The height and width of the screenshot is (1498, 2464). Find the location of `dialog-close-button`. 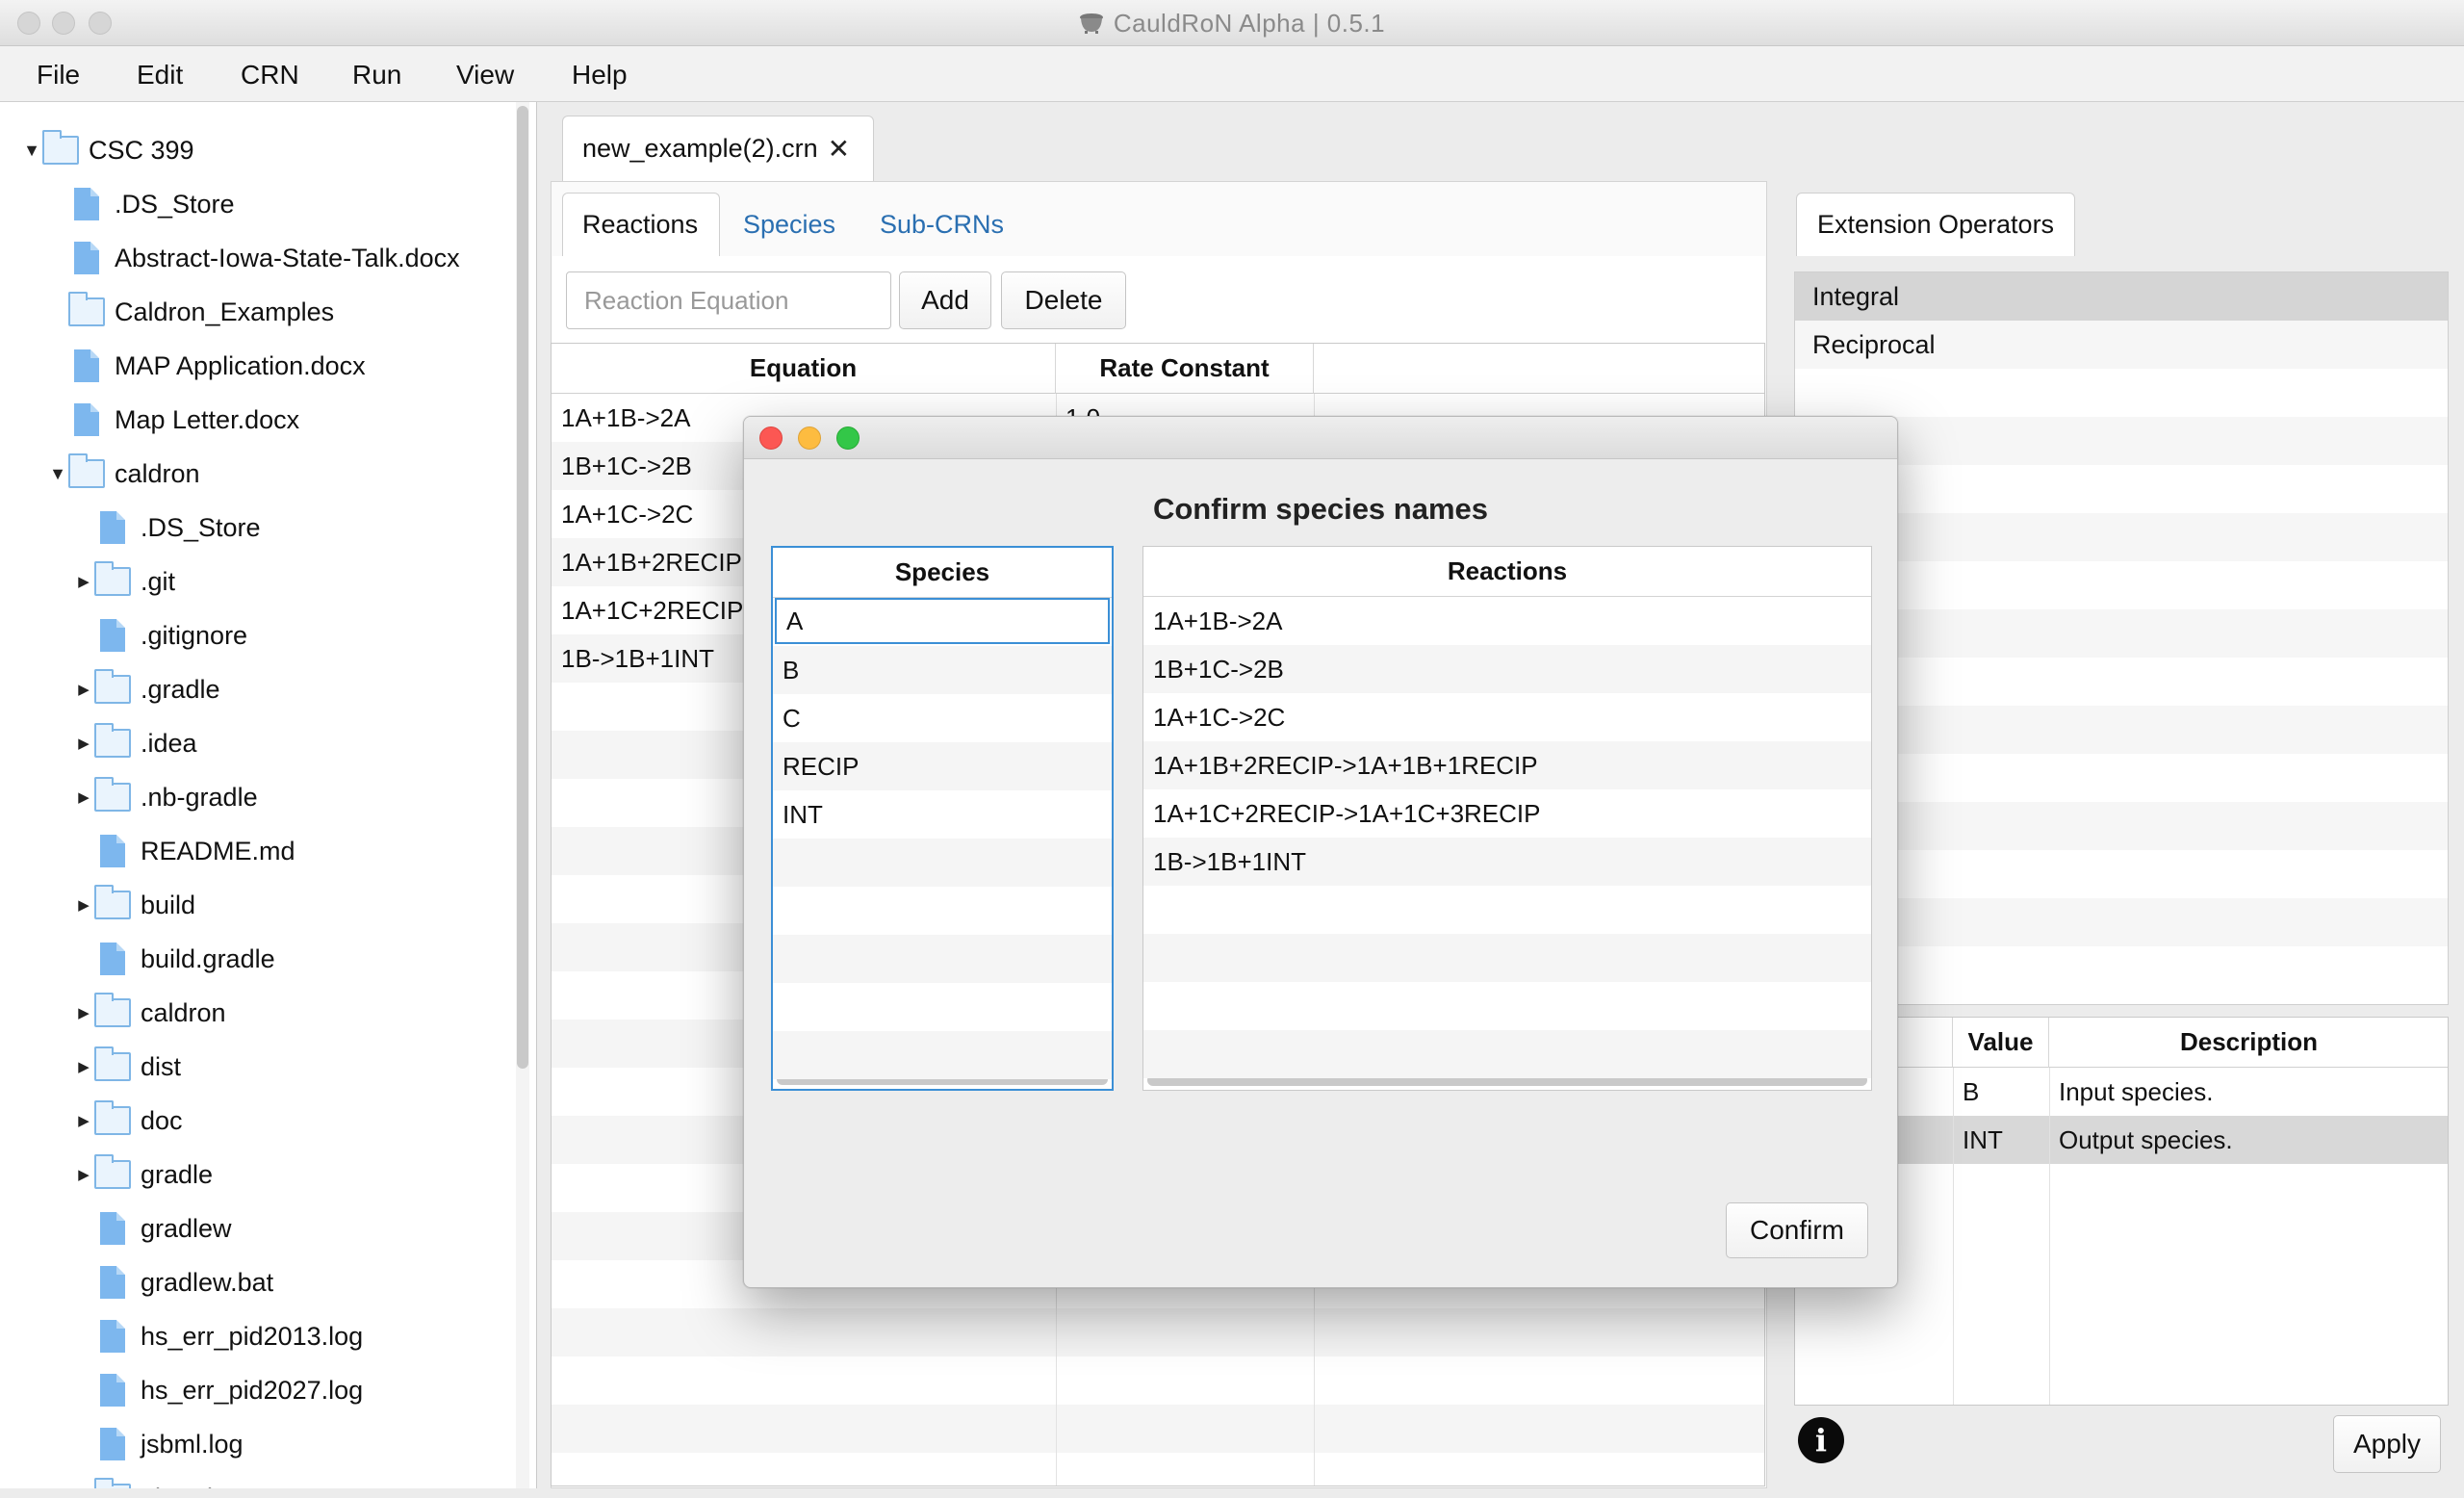

dialog-close-button is located at coordinates (771, 438).